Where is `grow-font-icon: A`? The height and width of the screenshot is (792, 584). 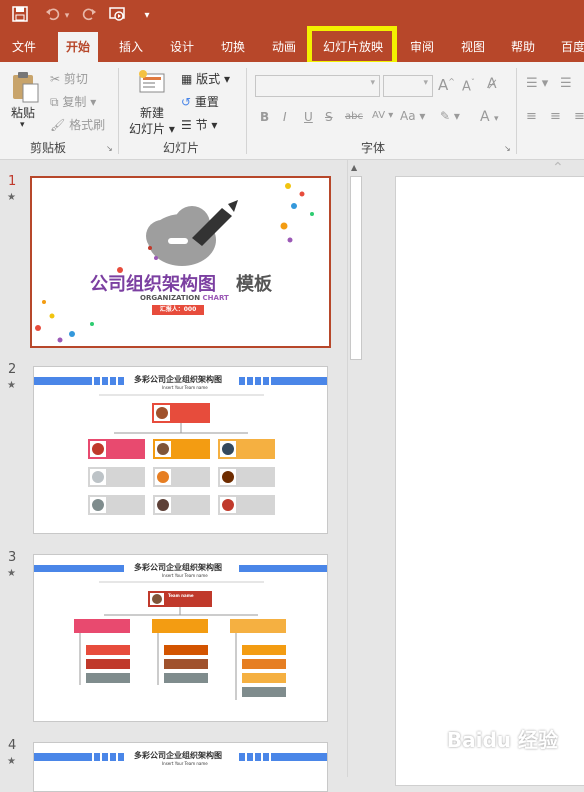
grow-font-icon: A is located at coordinates (443, 85).